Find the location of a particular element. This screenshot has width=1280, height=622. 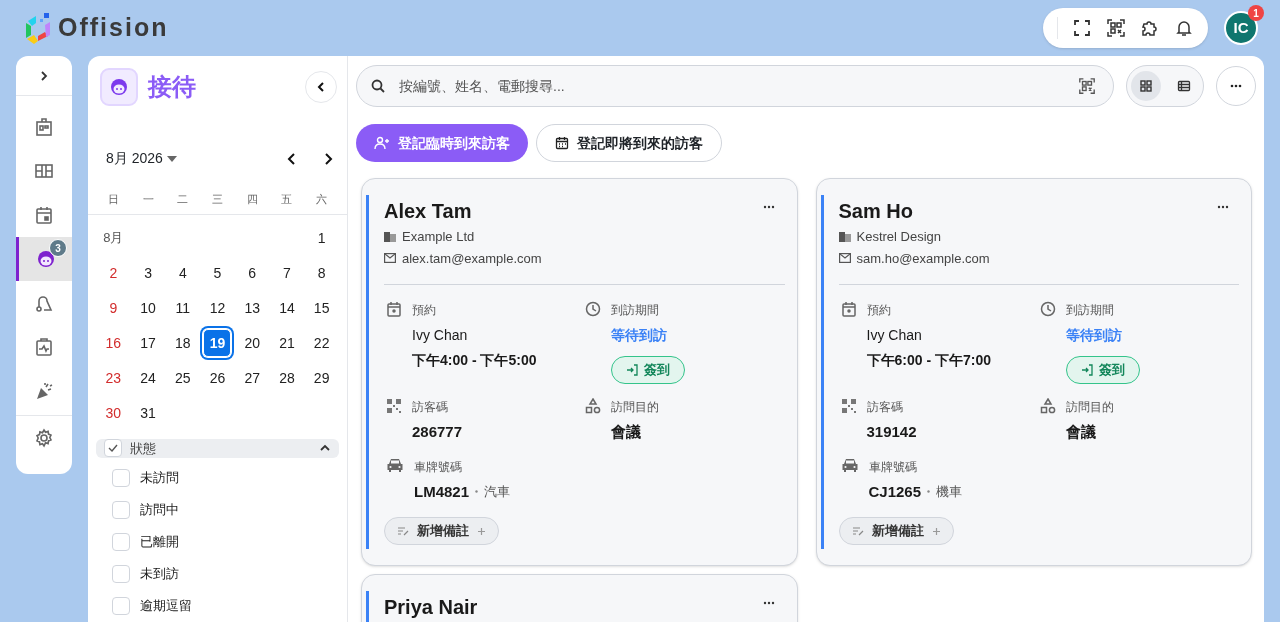

calendar-day: 8 is located at coordinates (321, 273).